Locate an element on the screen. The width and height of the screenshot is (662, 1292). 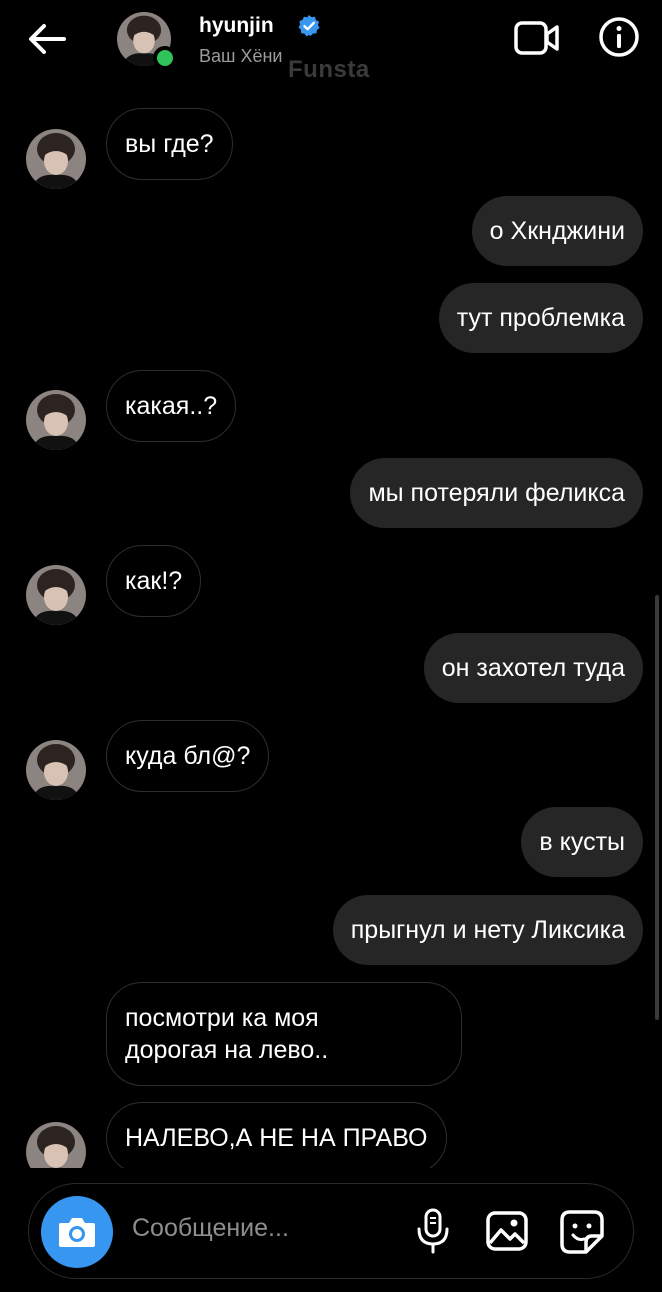
contact-name: hyunjin is located at coordinates (236, 26).